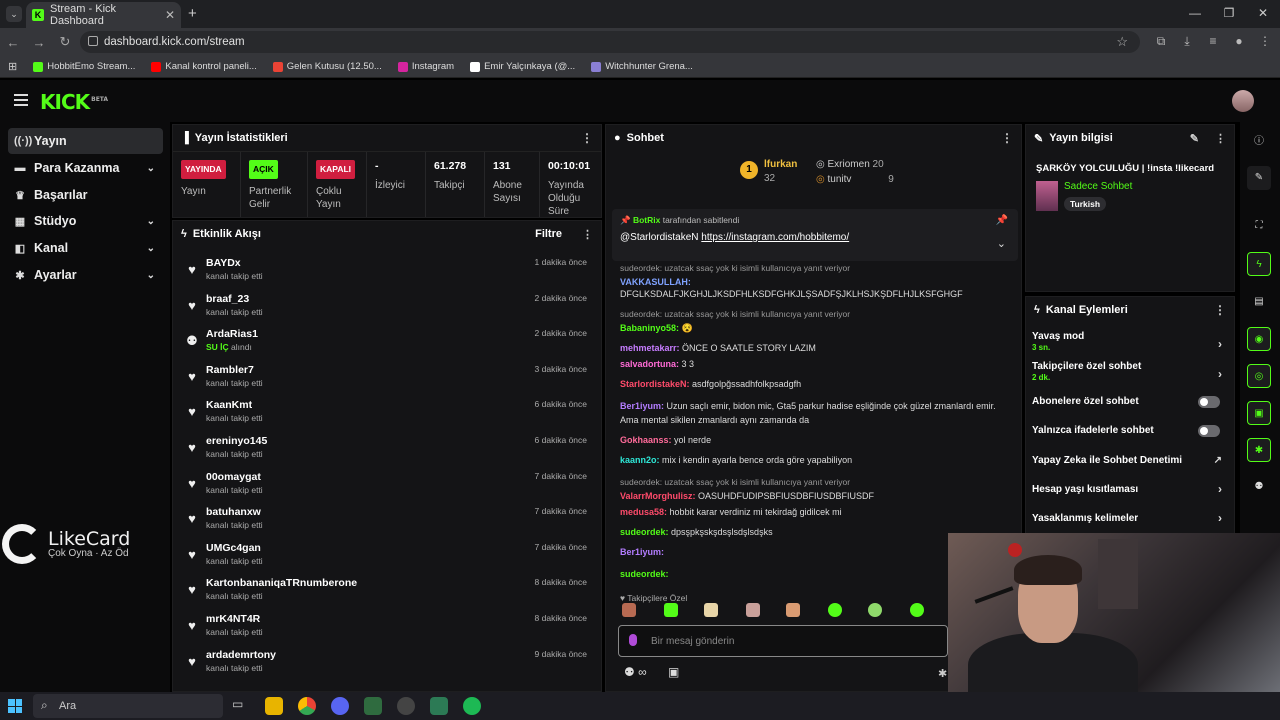 This screenshot has height=720, width=1280. Describe the element at coordinates (1259, 264) in the screenshot. I see `lightning-icon: ϟ` at that location.